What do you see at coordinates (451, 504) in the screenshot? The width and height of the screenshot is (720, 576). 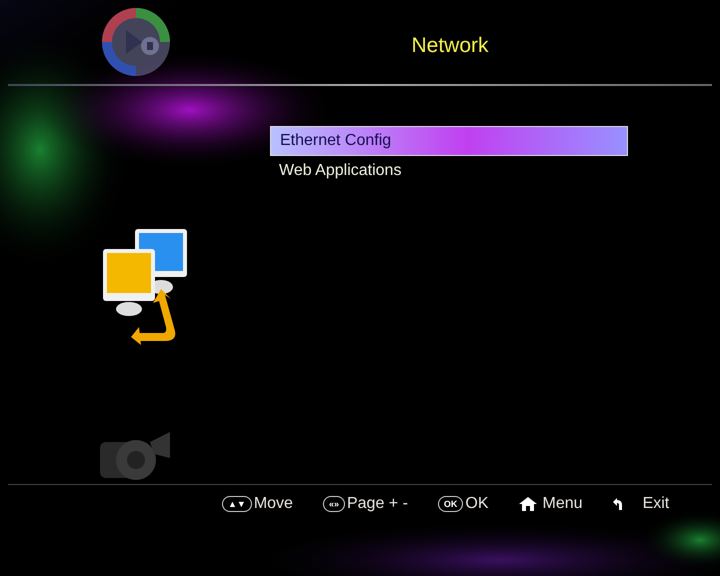 I see `key-icon: OK` at bounding box center [451, 504].